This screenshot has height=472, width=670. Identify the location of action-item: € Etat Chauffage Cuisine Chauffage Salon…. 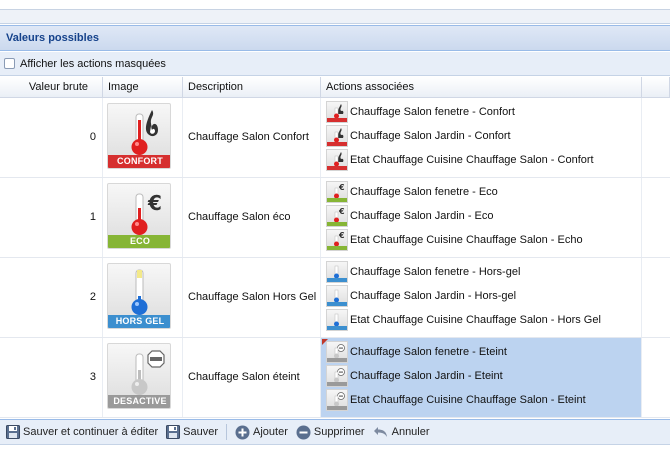
(483, 240).